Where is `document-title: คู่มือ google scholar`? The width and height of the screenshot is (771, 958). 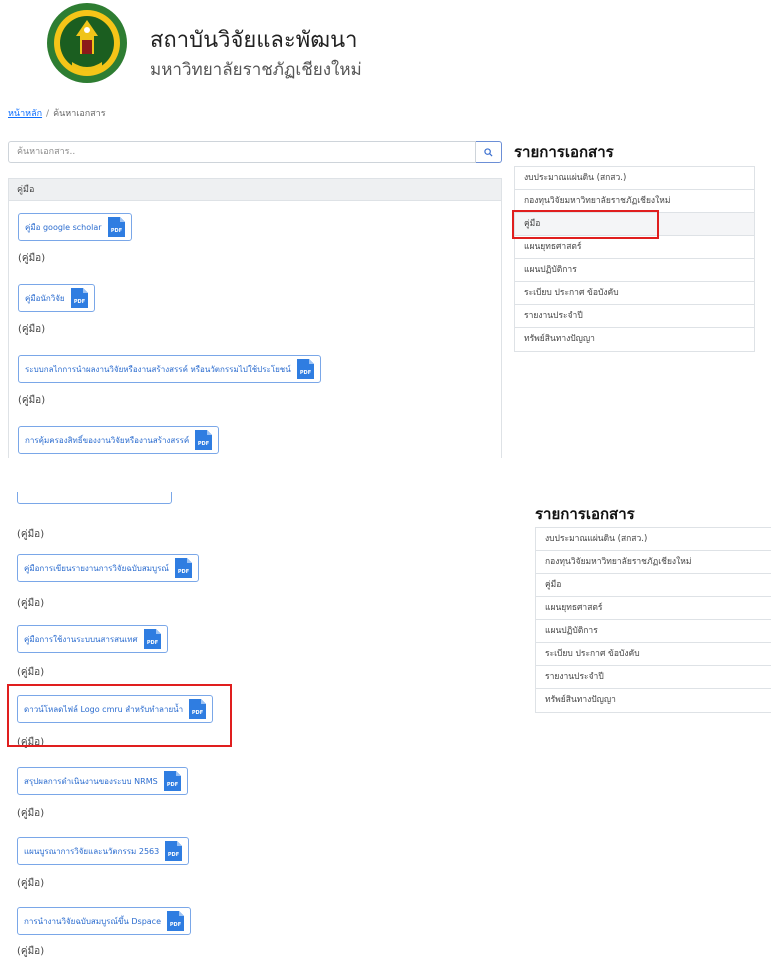
document-title: คู่มือ google scholar is located at coordinates (63, 227).